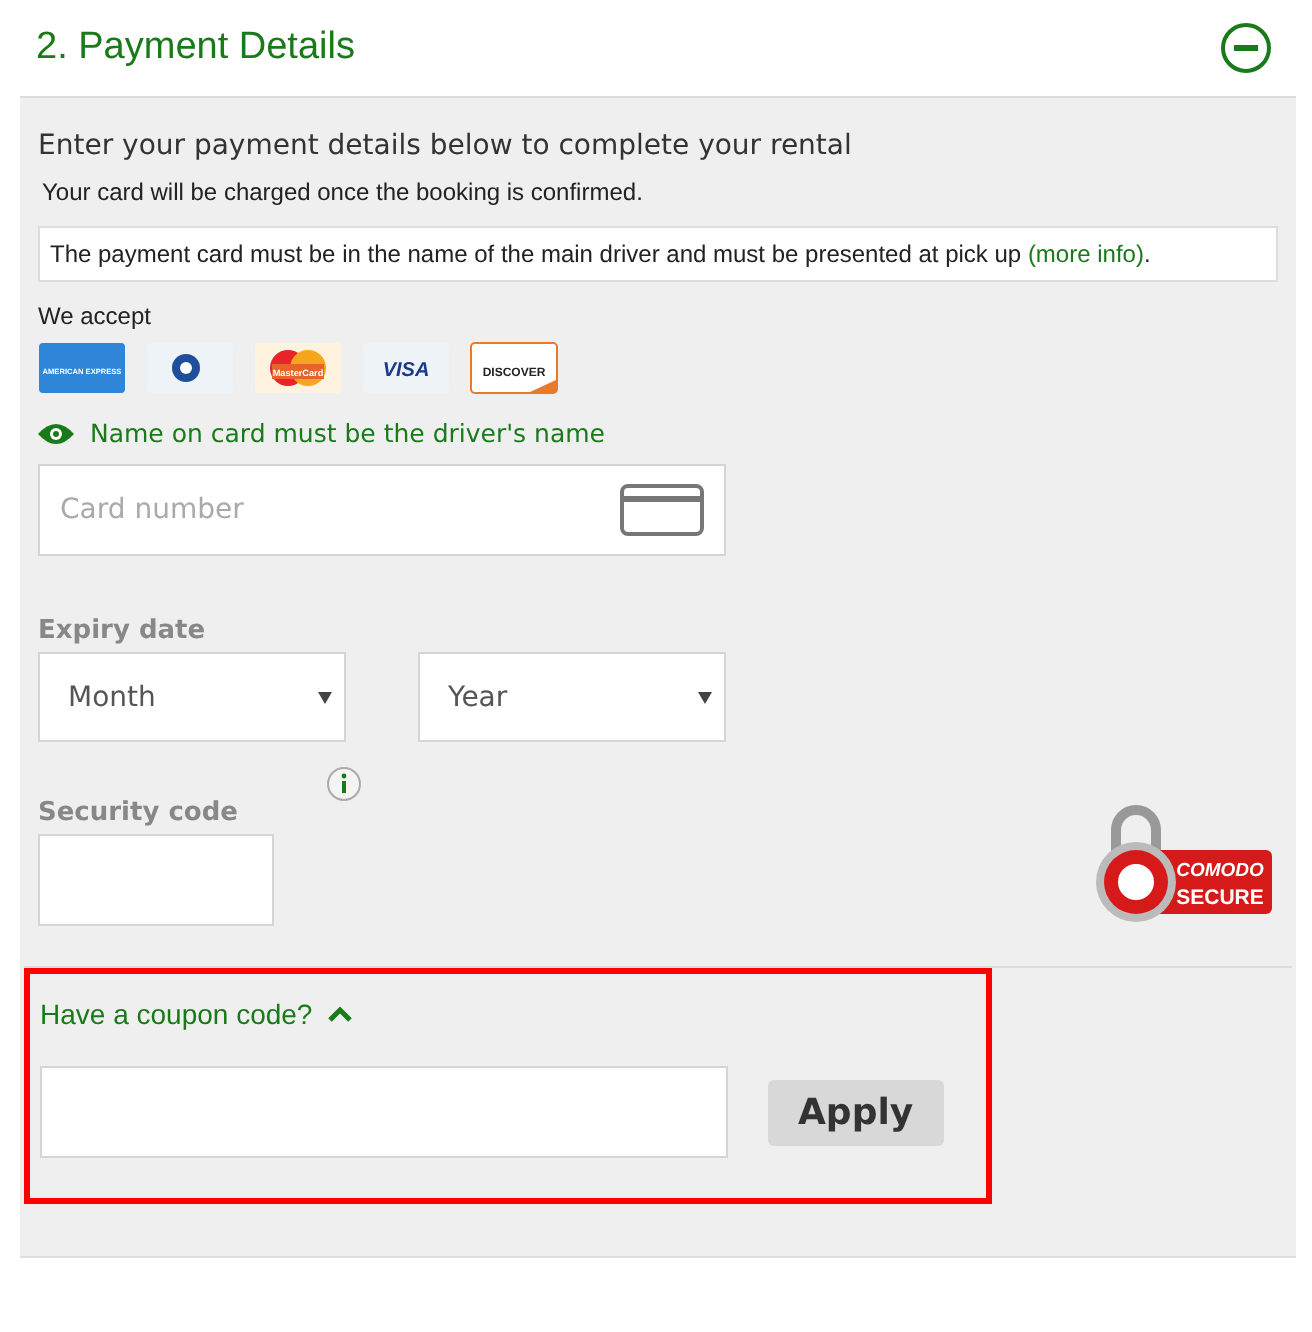  What do you see at coordinates (347, 433) in the screenshot?
I see `name-hint: Name on card must be the driver's name` at bounding box center [347, 433].